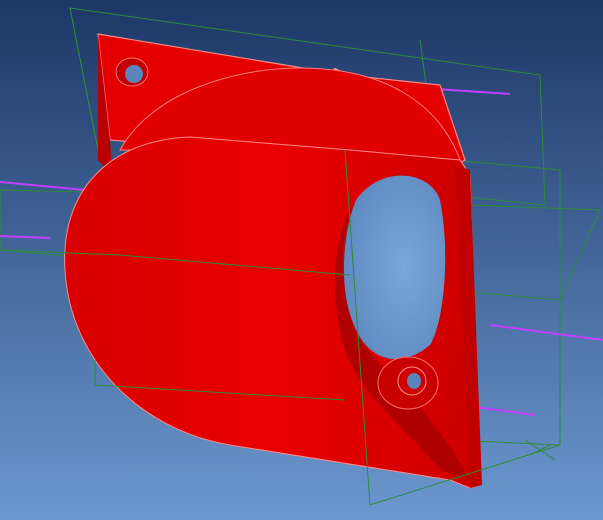 The image size is (603, 520). What do you see at coordinates (414, 381) in the screenshot?
I see `bottom-right-hole-bore` at bounding box center [414, 381].